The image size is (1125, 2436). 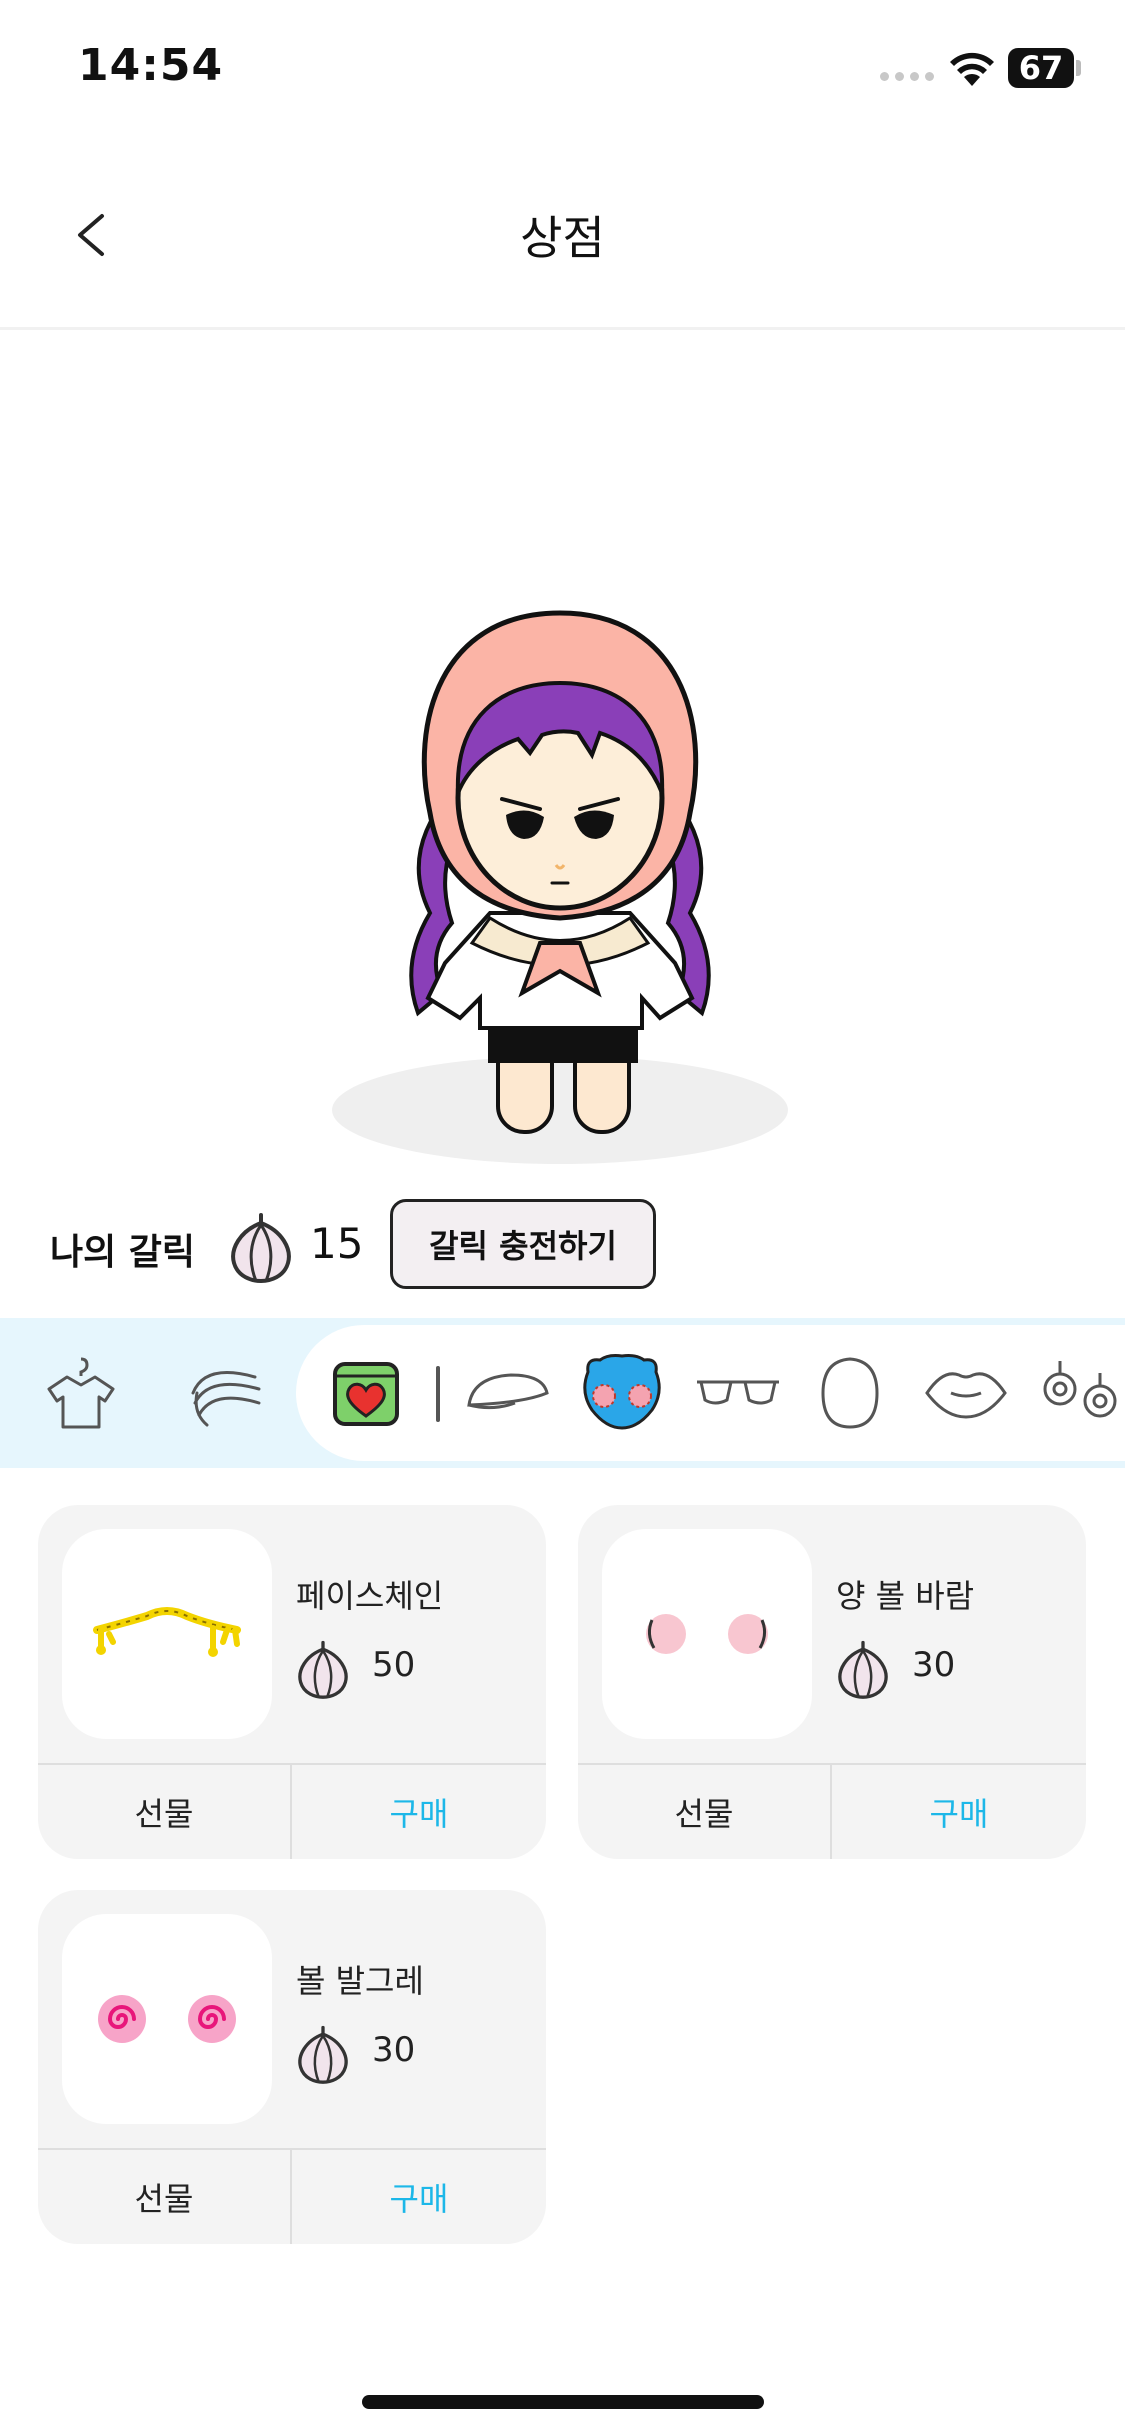 I want to click on product-price: 50, so click(x=394, y=1665).